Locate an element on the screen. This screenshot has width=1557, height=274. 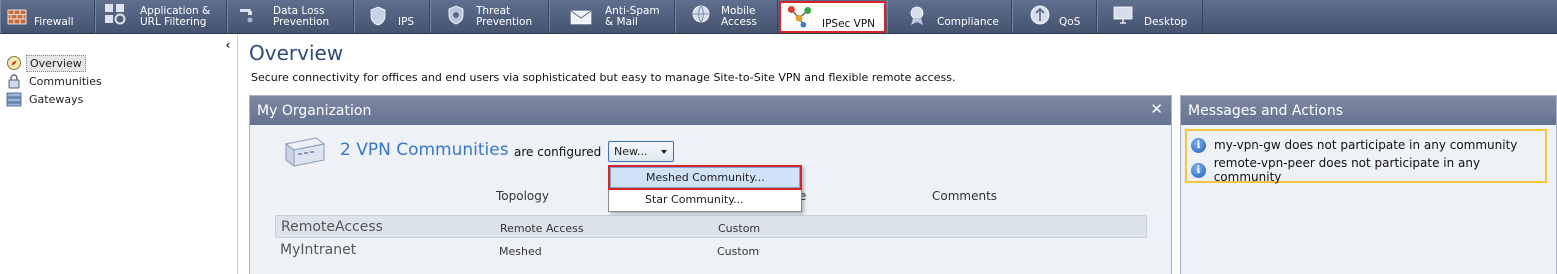
tab-application-url-filtering: Application & URL Filtering is located at coordinates (161, 16).